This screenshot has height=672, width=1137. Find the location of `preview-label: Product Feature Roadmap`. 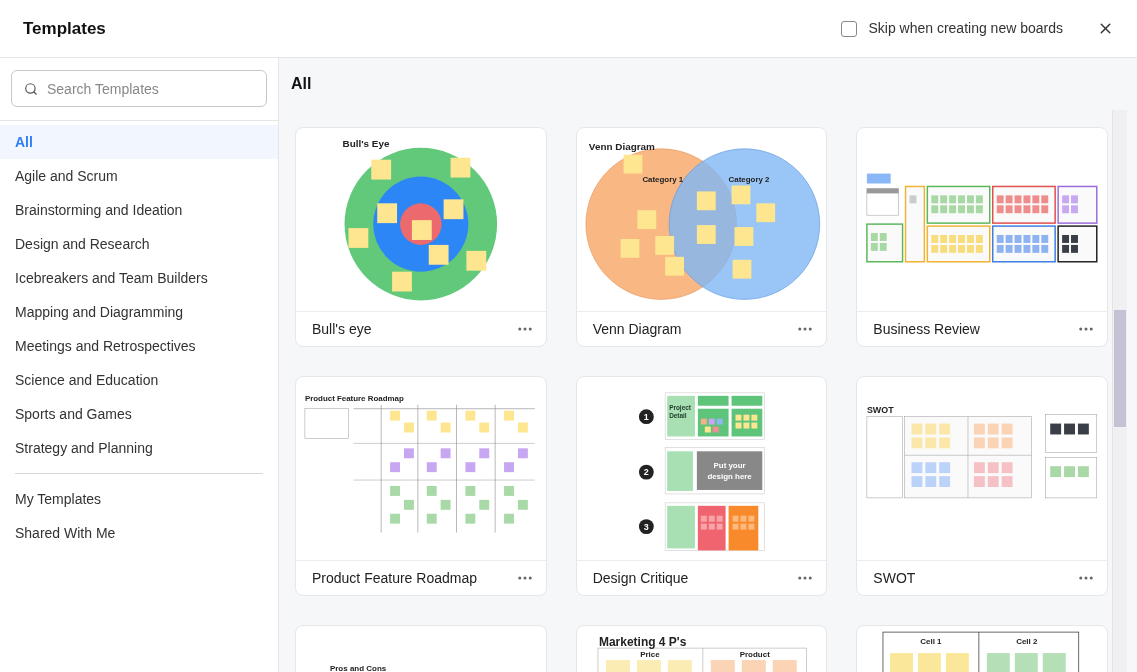

preview-label: Product Feature Roadmap is located at coordinates (354, 398).